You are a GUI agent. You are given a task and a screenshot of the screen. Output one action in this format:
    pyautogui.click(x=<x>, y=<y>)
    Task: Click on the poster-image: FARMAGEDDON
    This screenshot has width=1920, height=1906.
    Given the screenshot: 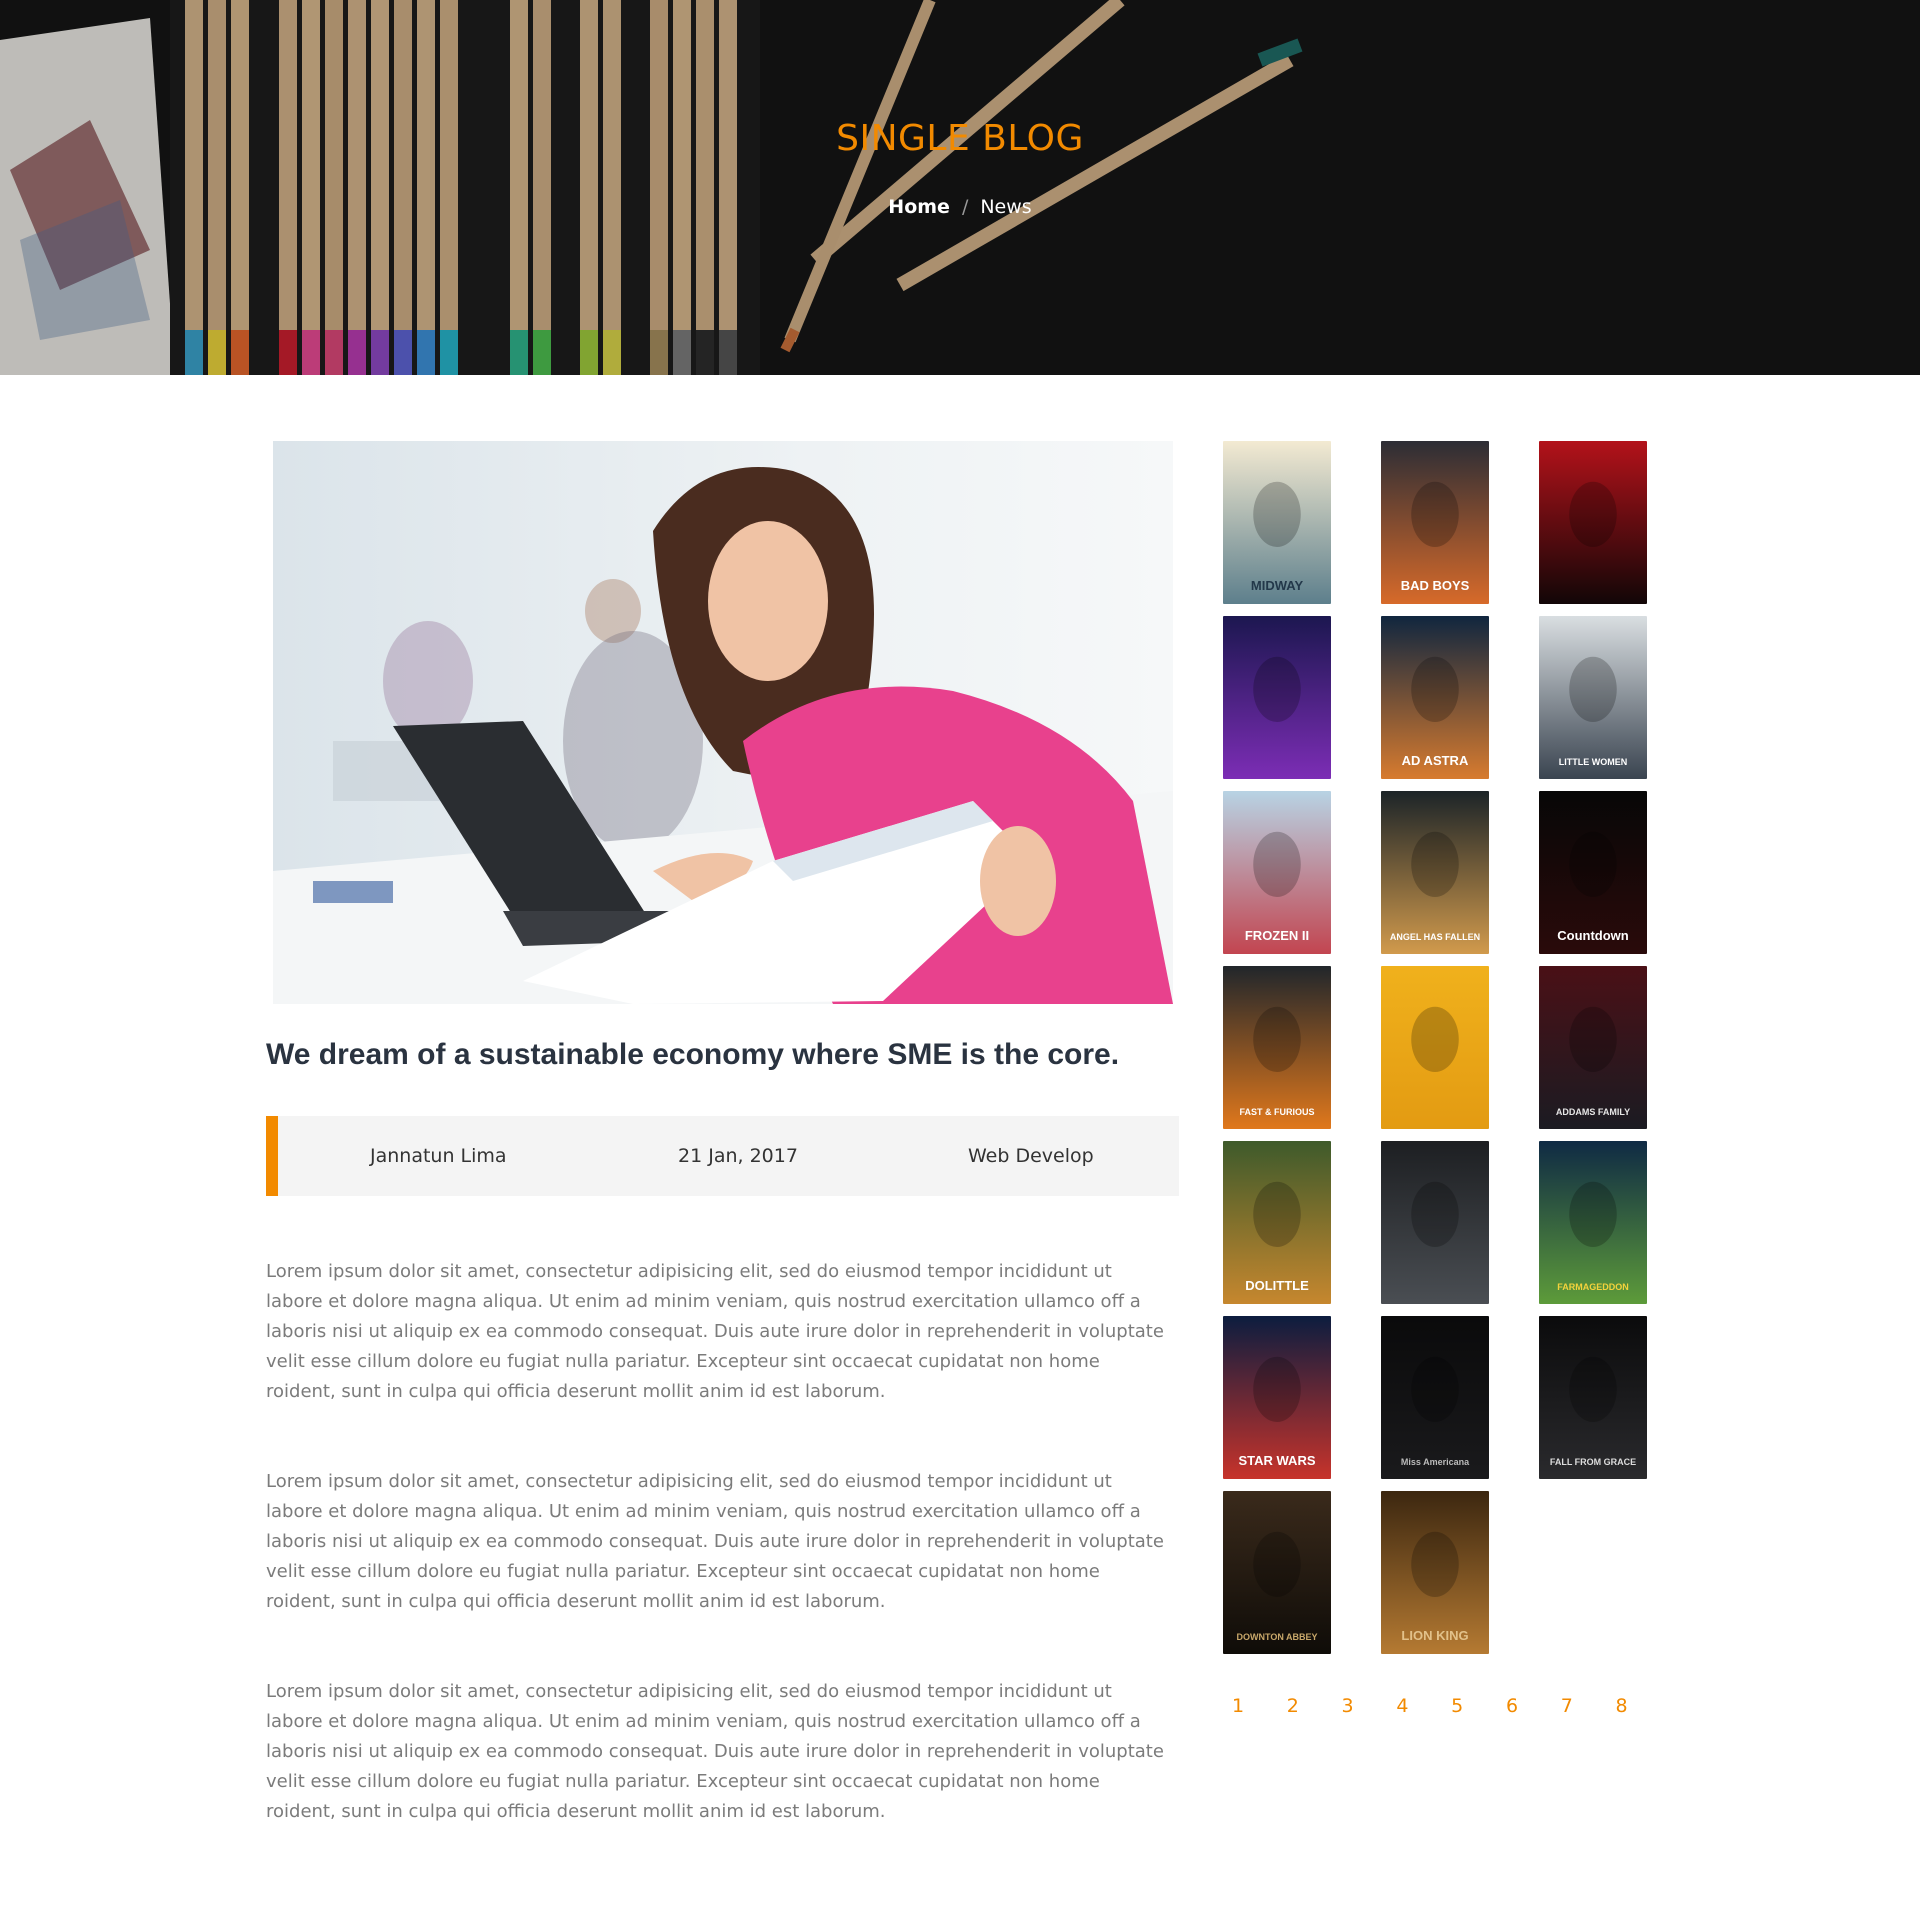 What is the action you would take?
    pyautogui.click(x=1593, y=1222)
    